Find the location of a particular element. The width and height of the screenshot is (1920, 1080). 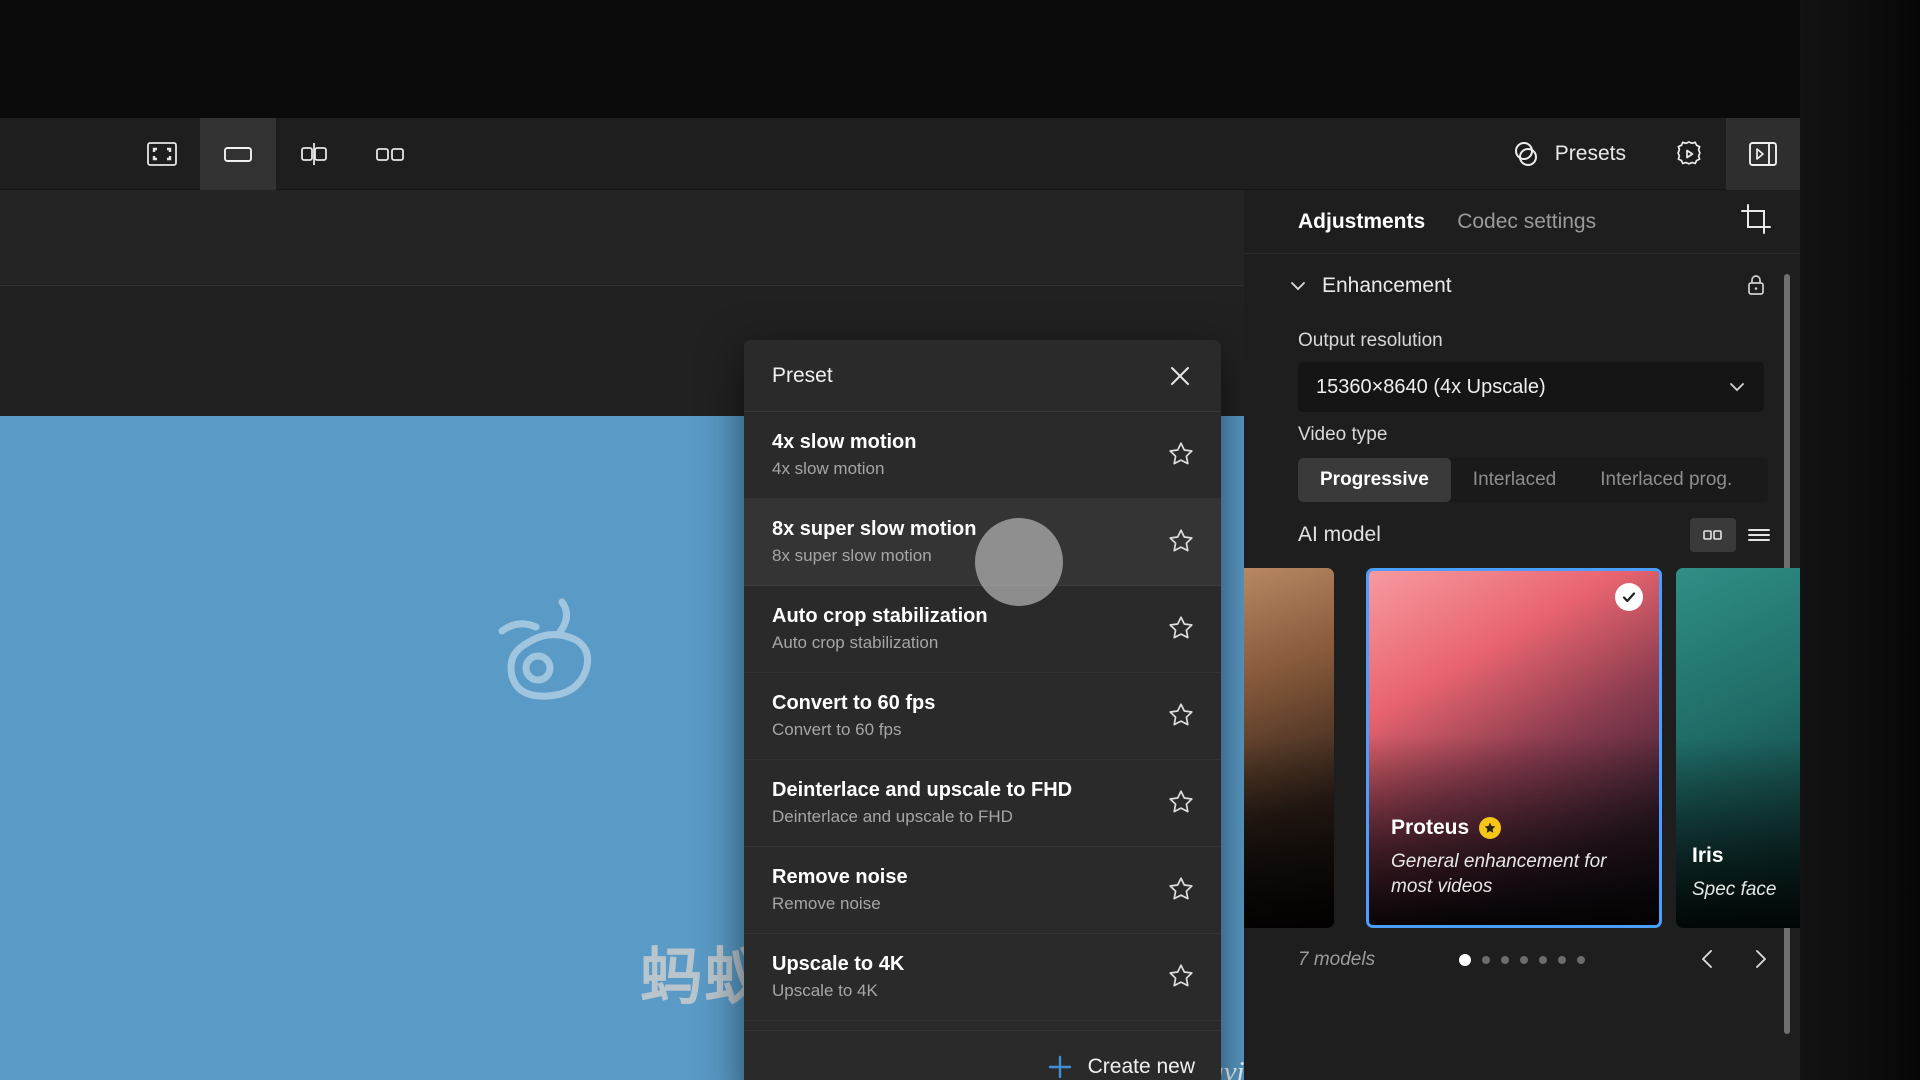

single-pane-icon is located at coordinates (238, 154).